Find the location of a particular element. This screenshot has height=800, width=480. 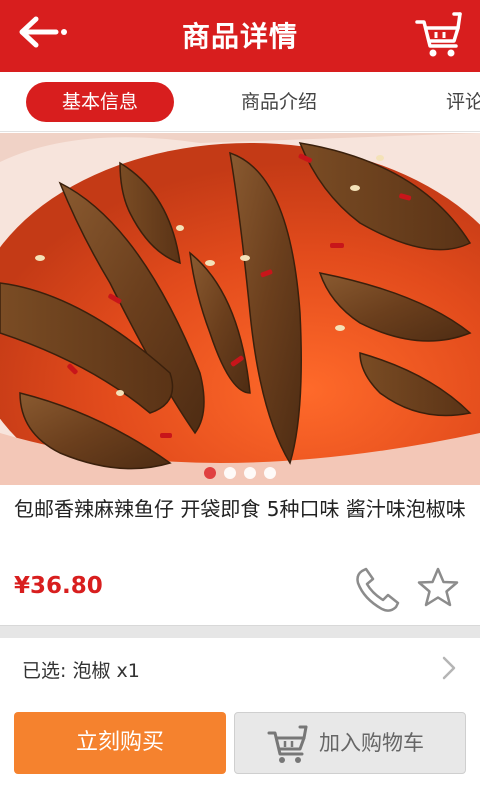

selected-option-text: 已选: 泡椒 x1 is located at coordinates (81, 671).